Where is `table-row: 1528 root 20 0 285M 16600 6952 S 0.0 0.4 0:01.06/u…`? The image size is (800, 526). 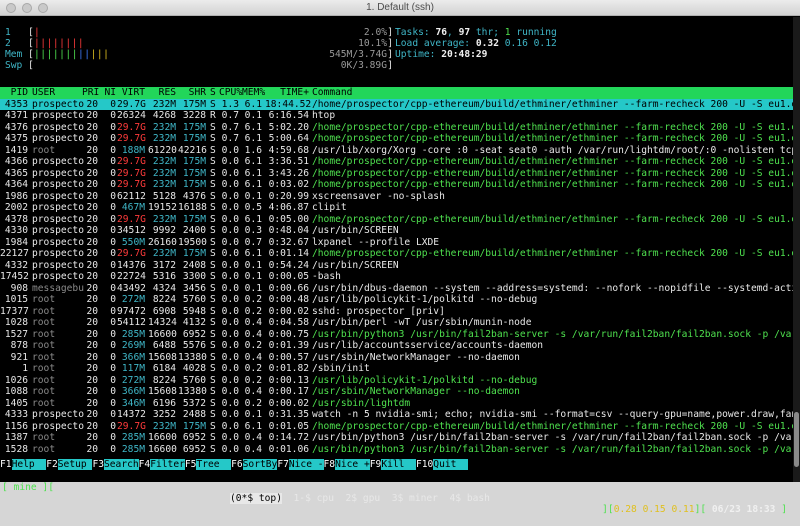
table-row: 1528 root 20 0 285M 16600 6952 S 0.0 0.4 0:01.06/u… is located at coordinates (396, 450).